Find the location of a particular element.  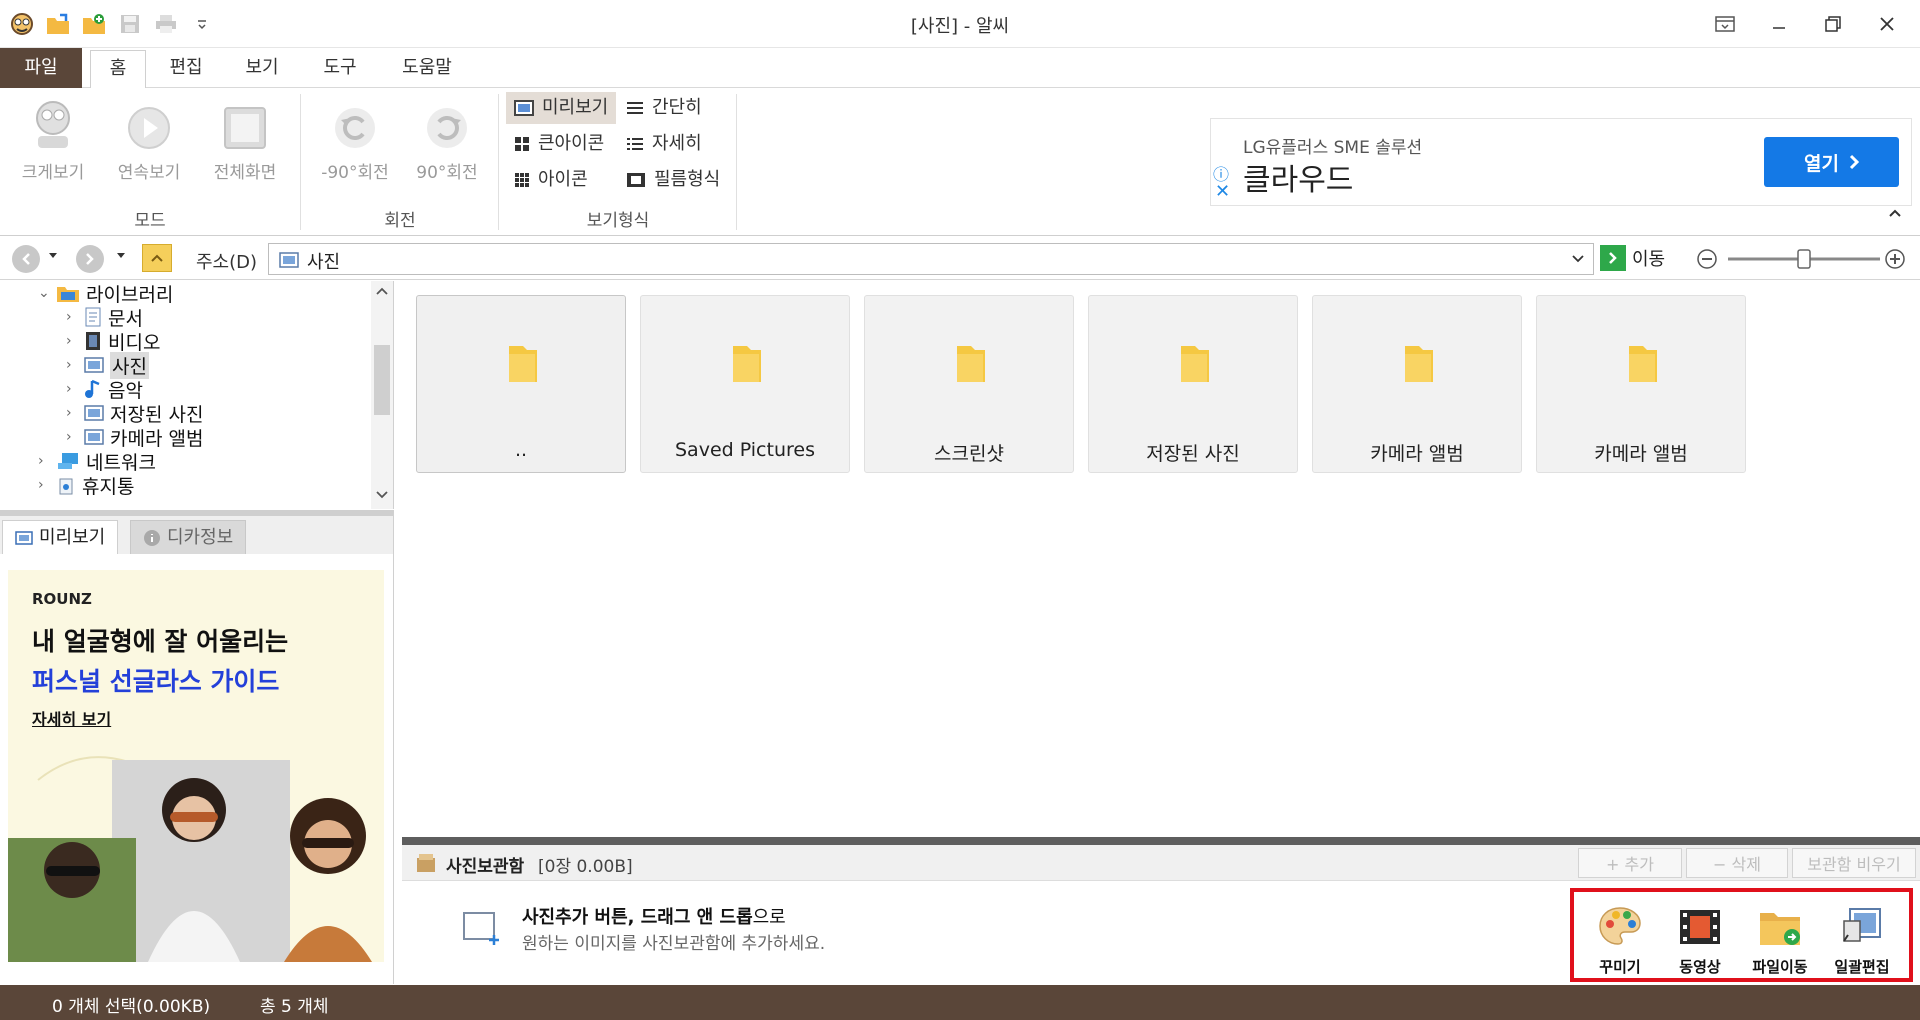

tree-item-pictures: › 사진 is located at coordinates (107, 365).